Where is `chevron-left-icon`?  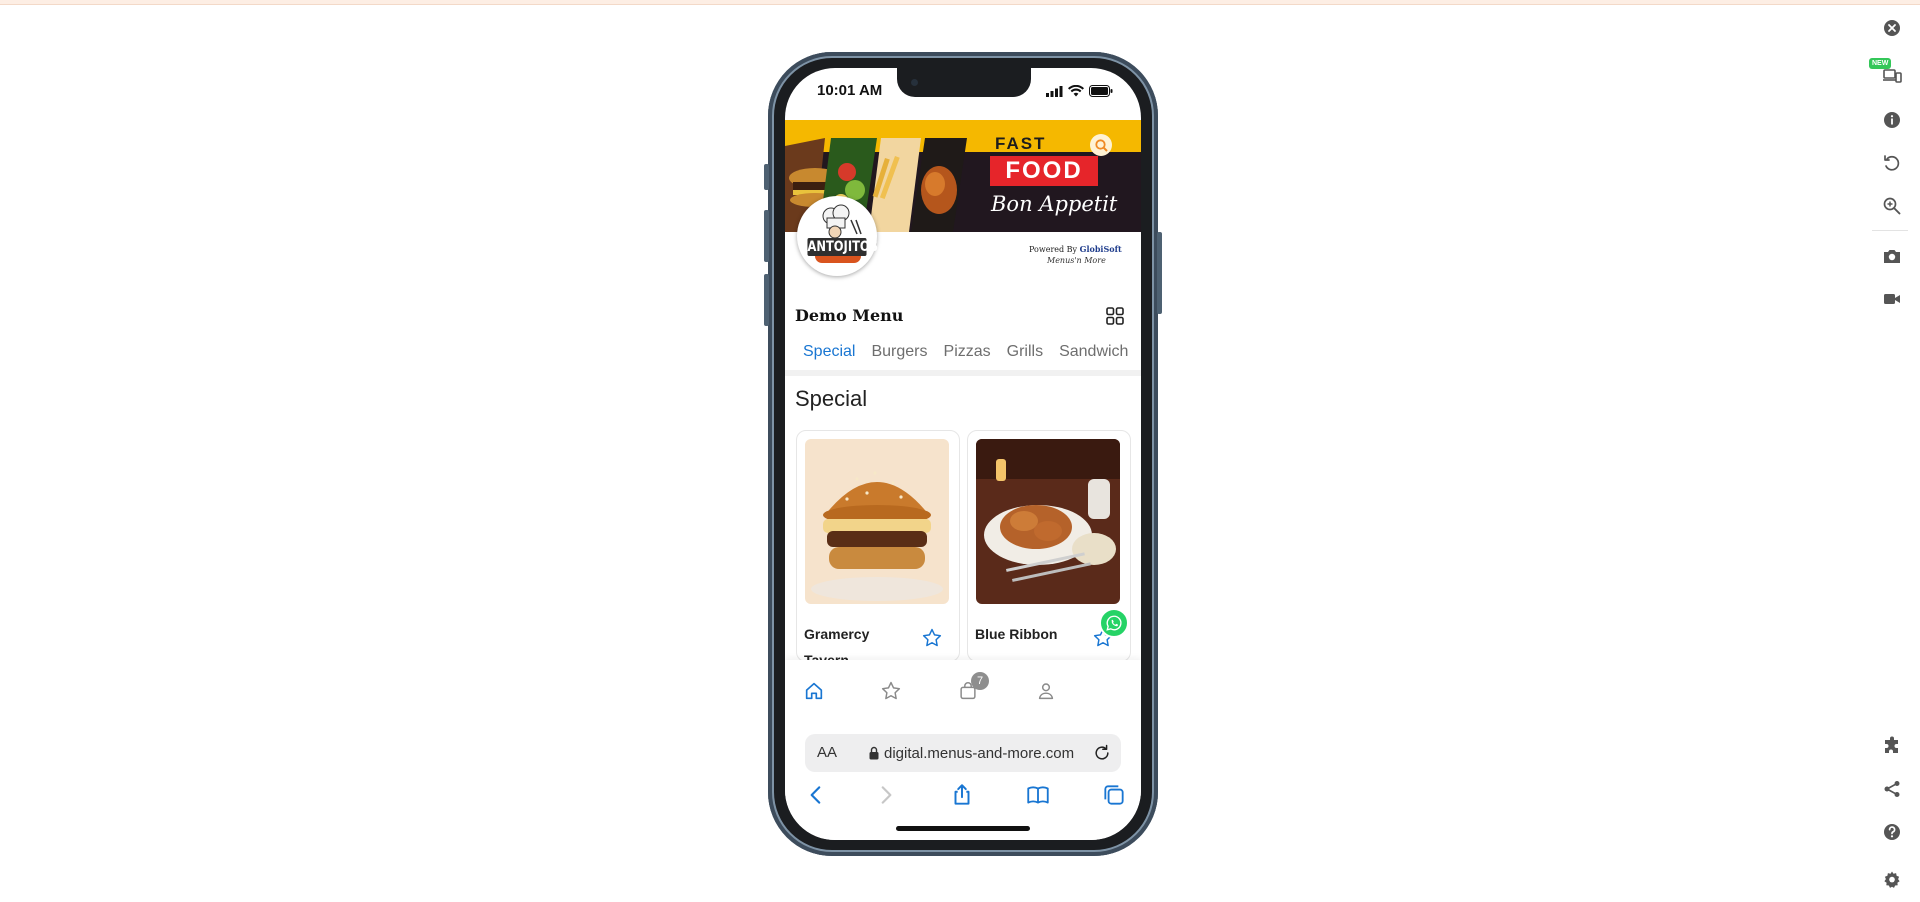
chevron-left-icon is located at coordinates (815, 795).